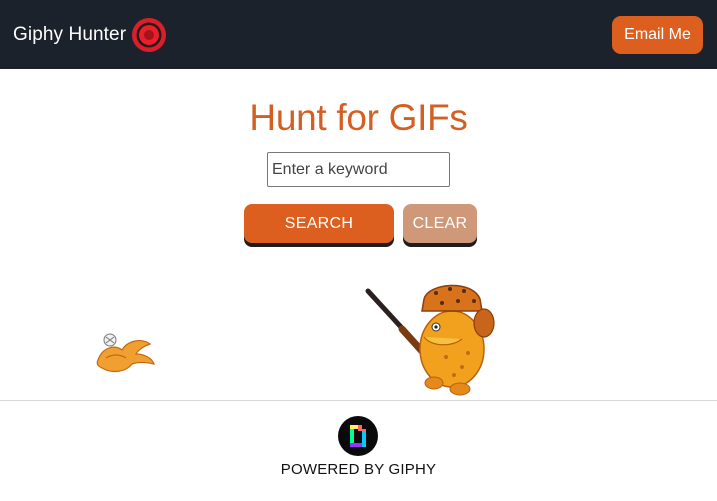 Image resolution: width=717 pixels, height=501 pixels. I want to click on brand-text: Giphy Hunter, so click(70, 34).